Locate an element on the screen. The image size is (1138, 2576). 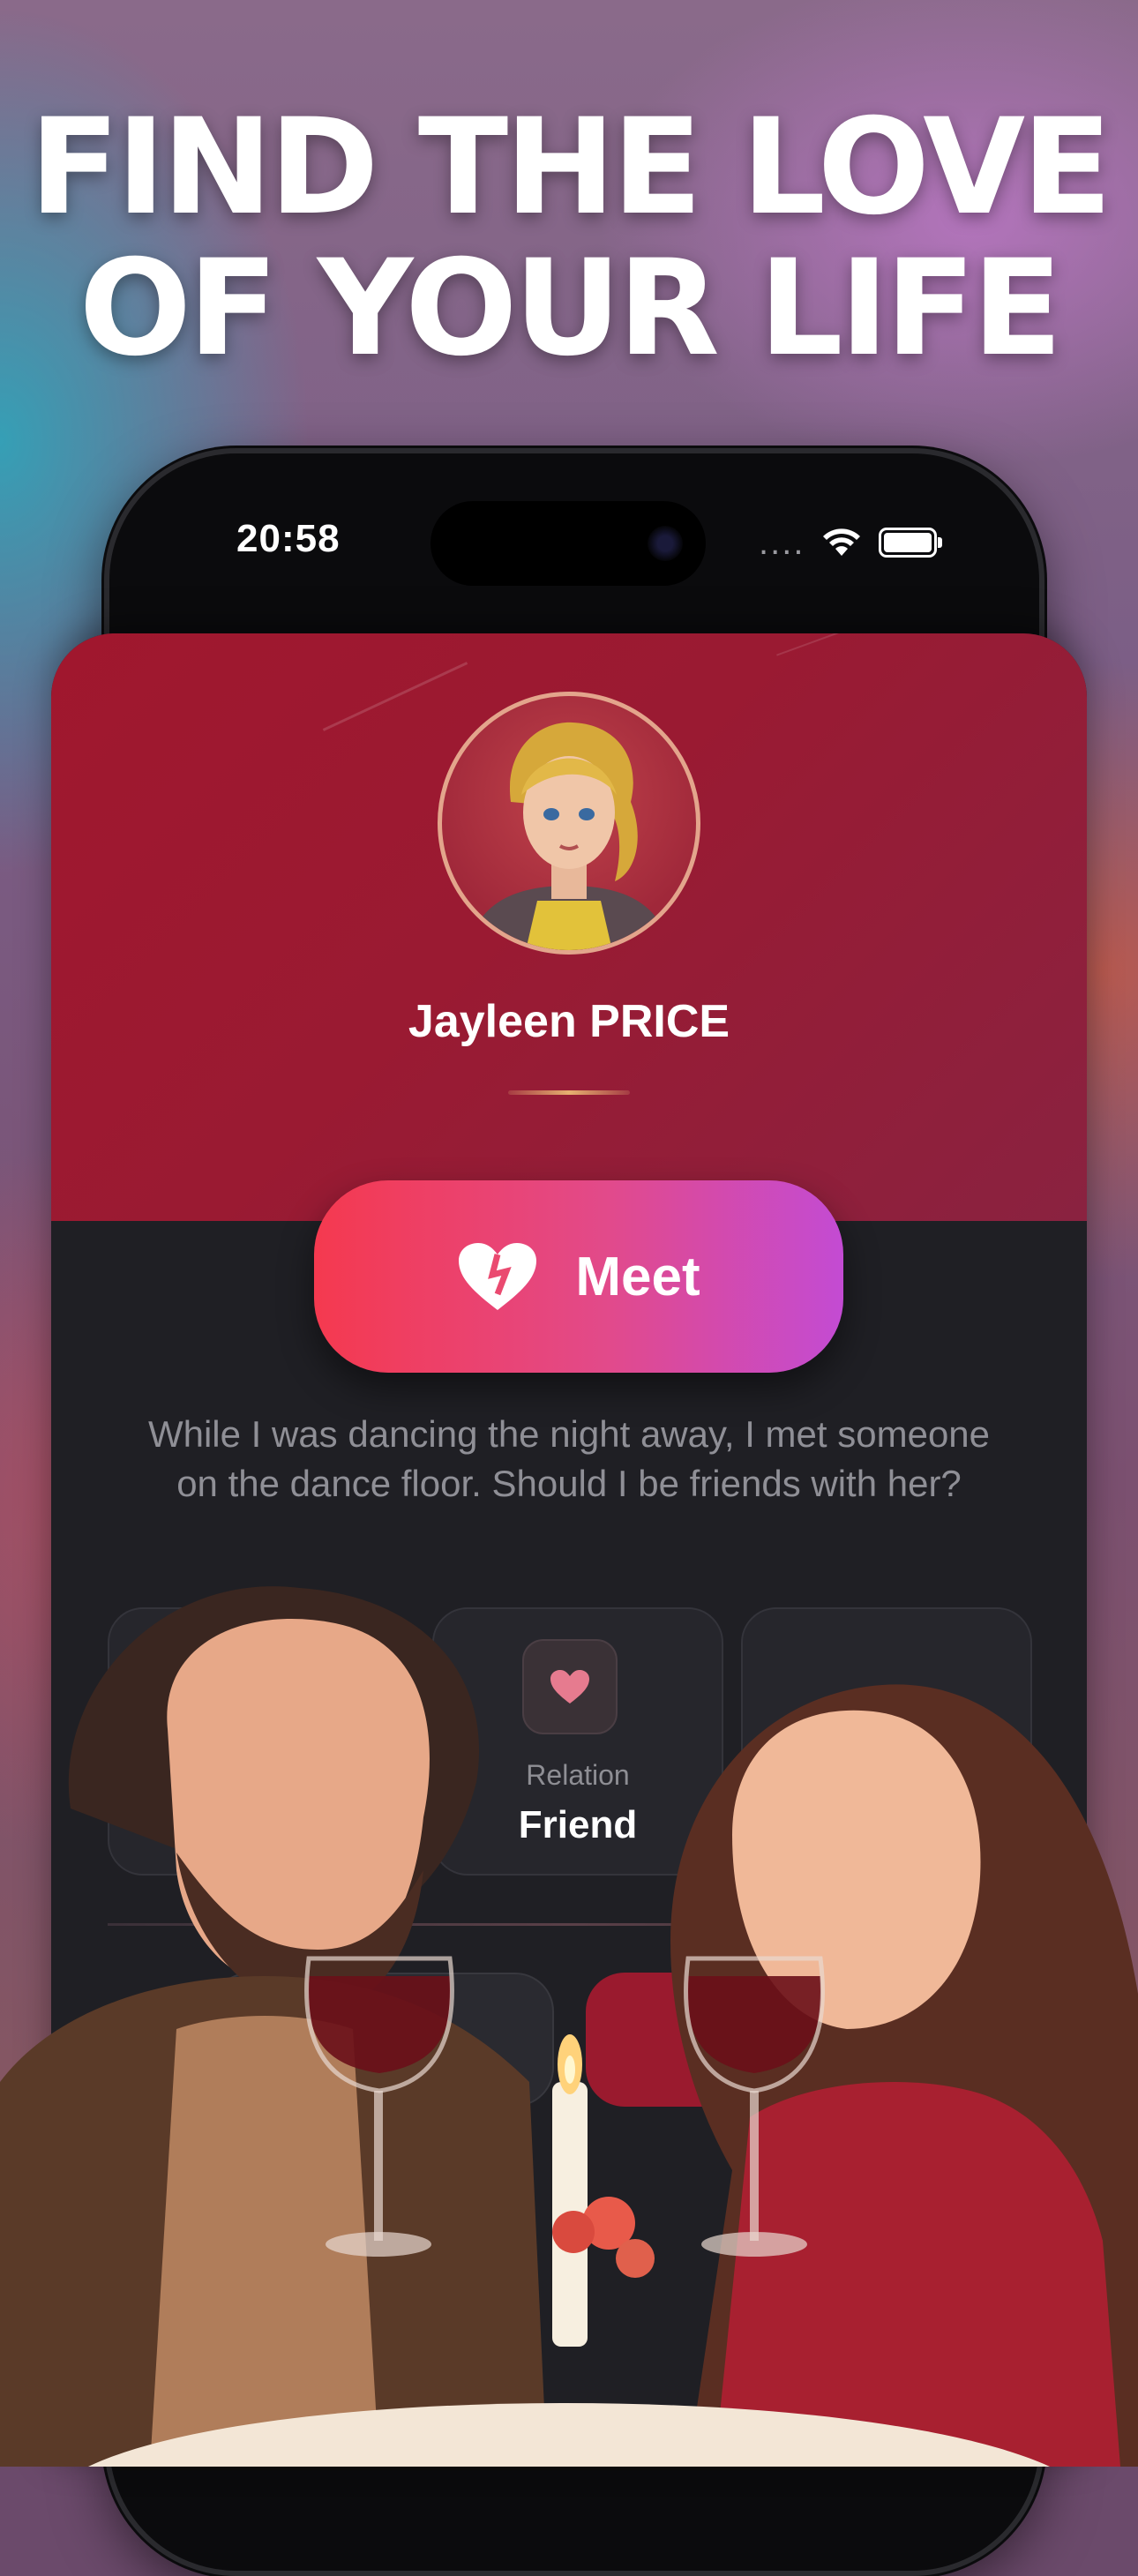
meet-button: Meet is located at coordinates (578, 1277).